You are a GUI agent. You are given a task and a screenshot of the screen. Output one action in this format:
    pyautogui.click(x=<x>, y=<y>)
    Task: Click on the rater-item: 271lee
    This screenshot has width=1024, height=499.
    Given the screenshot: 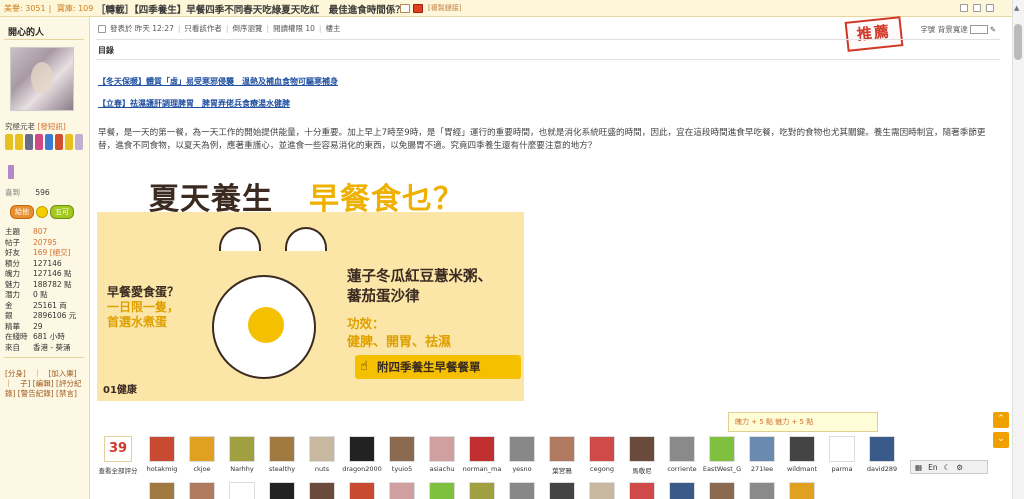 What is the action you would take?
    pyautogui.click(x=762, y=454)
    